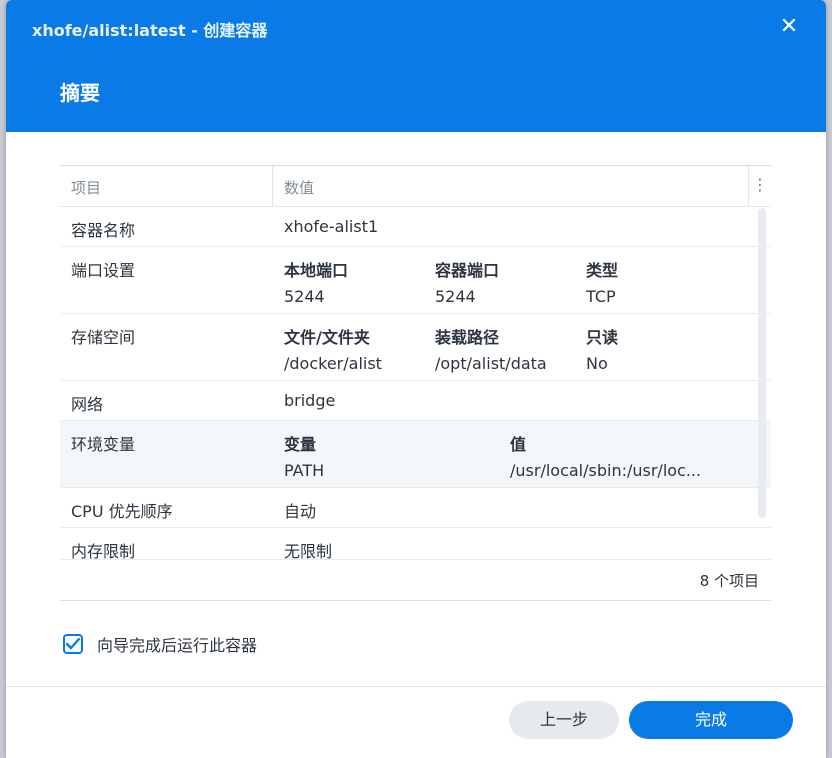 The height and width of the screenshot is (758, 832). Describe the element at coordinates (331, 226) in the screenshot. I see `row-value: xhofe-alist1` at that location.